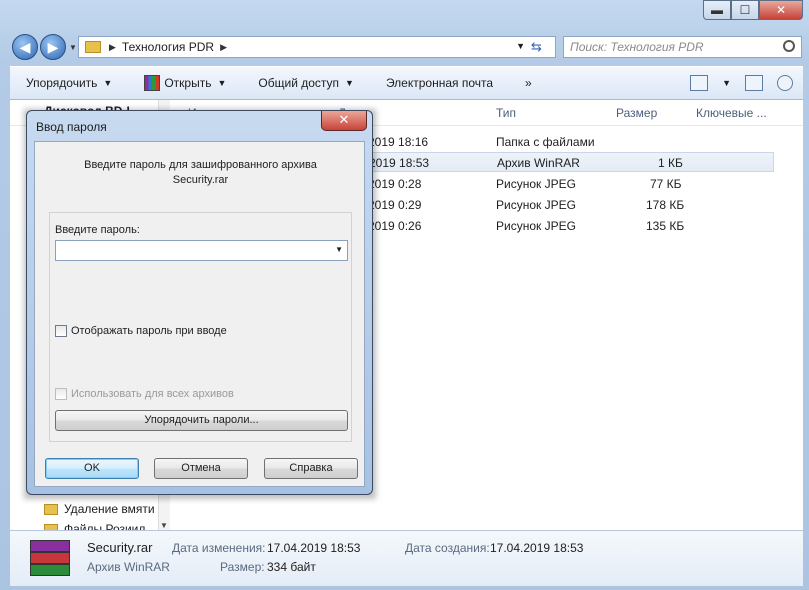 This screenshot has height=590, width=809. Describe the element at coordinates (149, 331) in the screenshot. I see `show-password-label: Отображать пароль при вводе` at that location.